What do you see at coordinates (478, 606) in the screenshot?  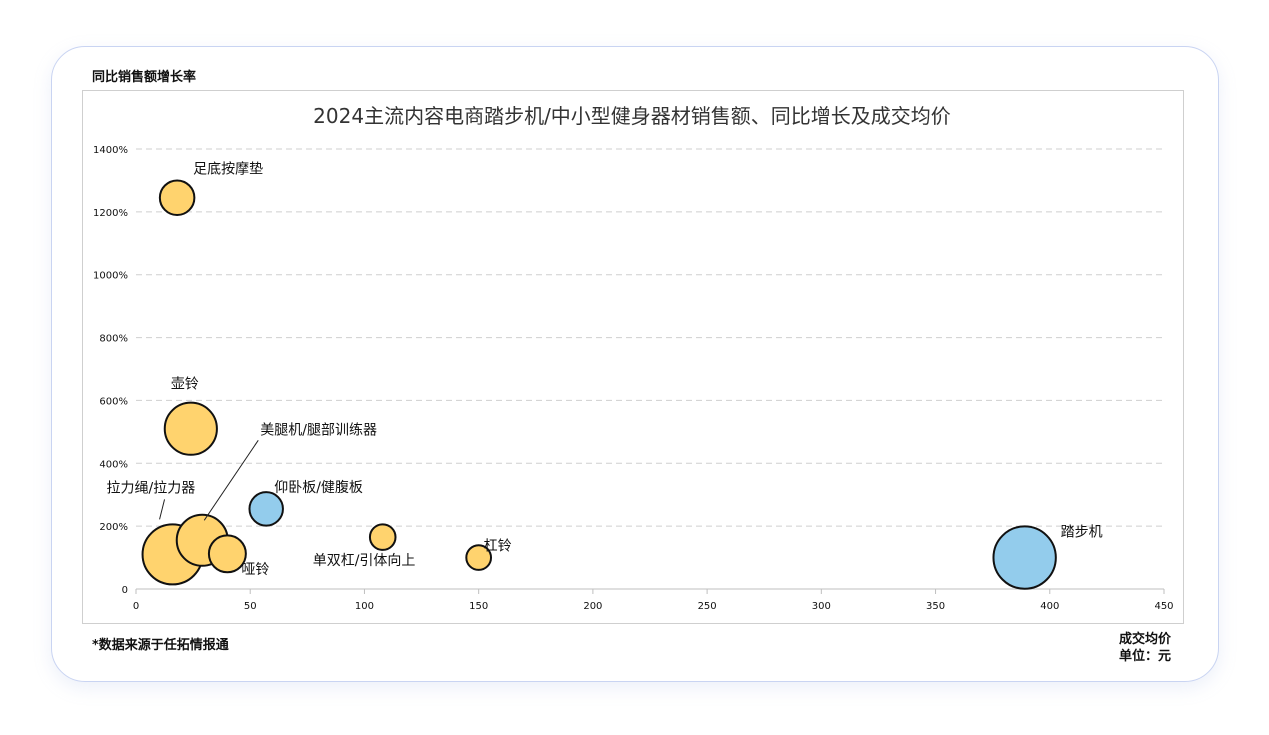 I see `x-tick-label: 150` at bounding box center [478, 606].